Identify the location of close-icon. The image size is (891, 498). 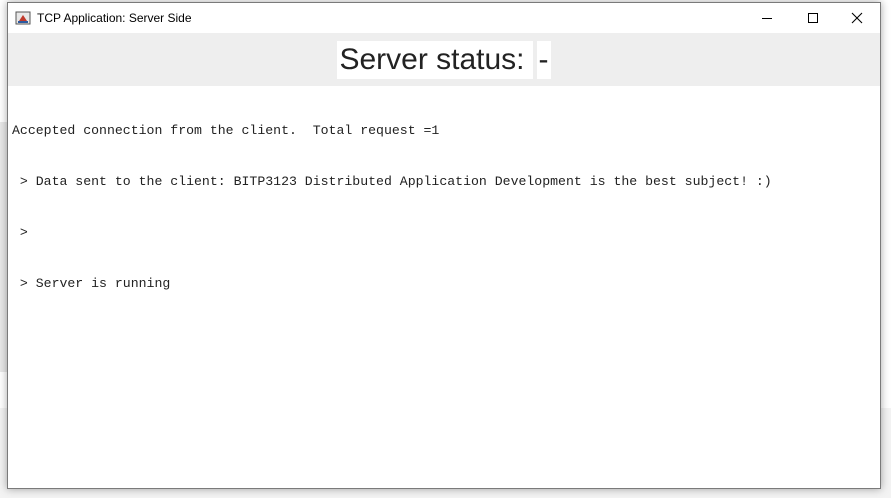
(857, 18).